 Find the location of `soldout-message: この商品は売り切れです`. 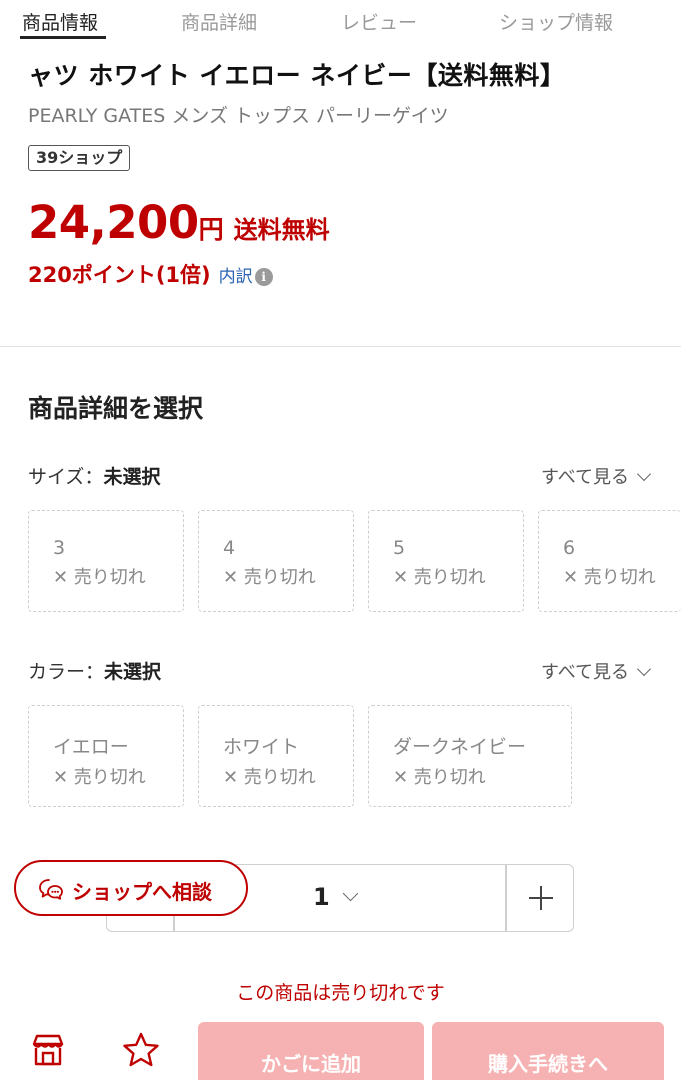

soldout-message: この商品は売り切れです is located at coordinates (340, 993).